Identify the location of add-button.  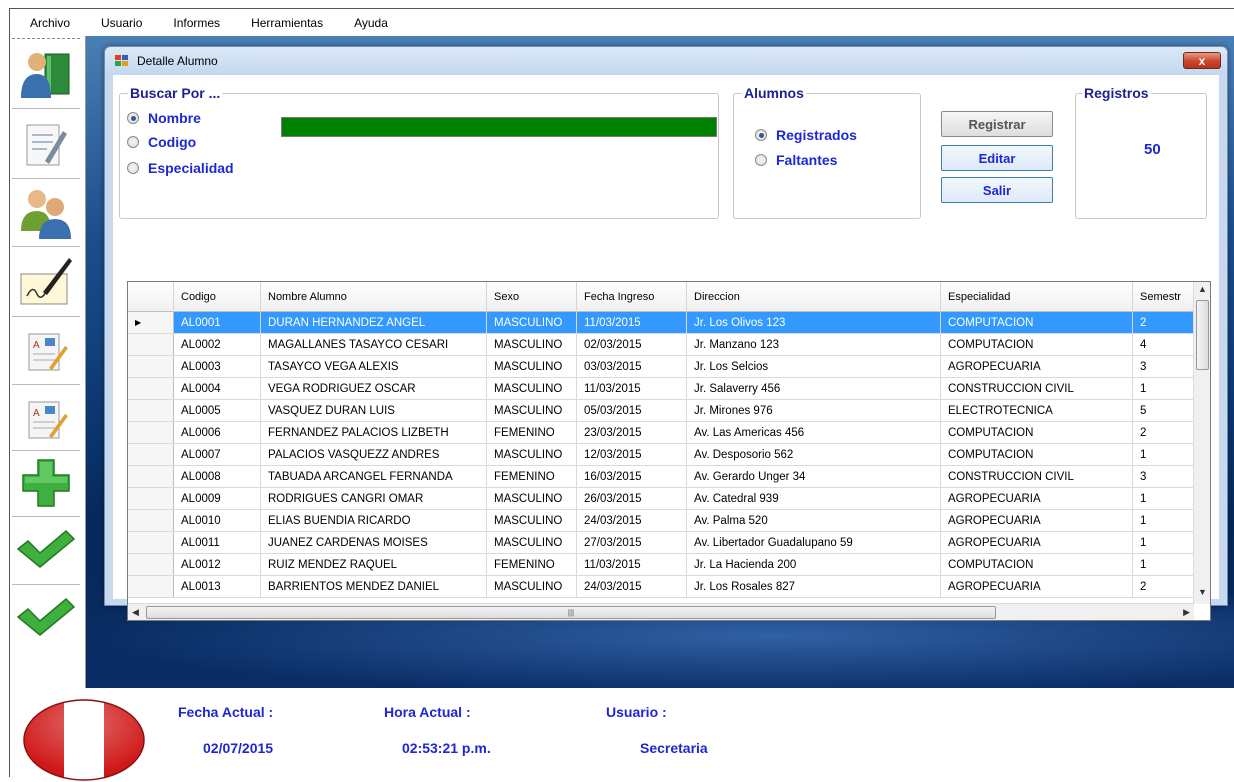
(46, 483).